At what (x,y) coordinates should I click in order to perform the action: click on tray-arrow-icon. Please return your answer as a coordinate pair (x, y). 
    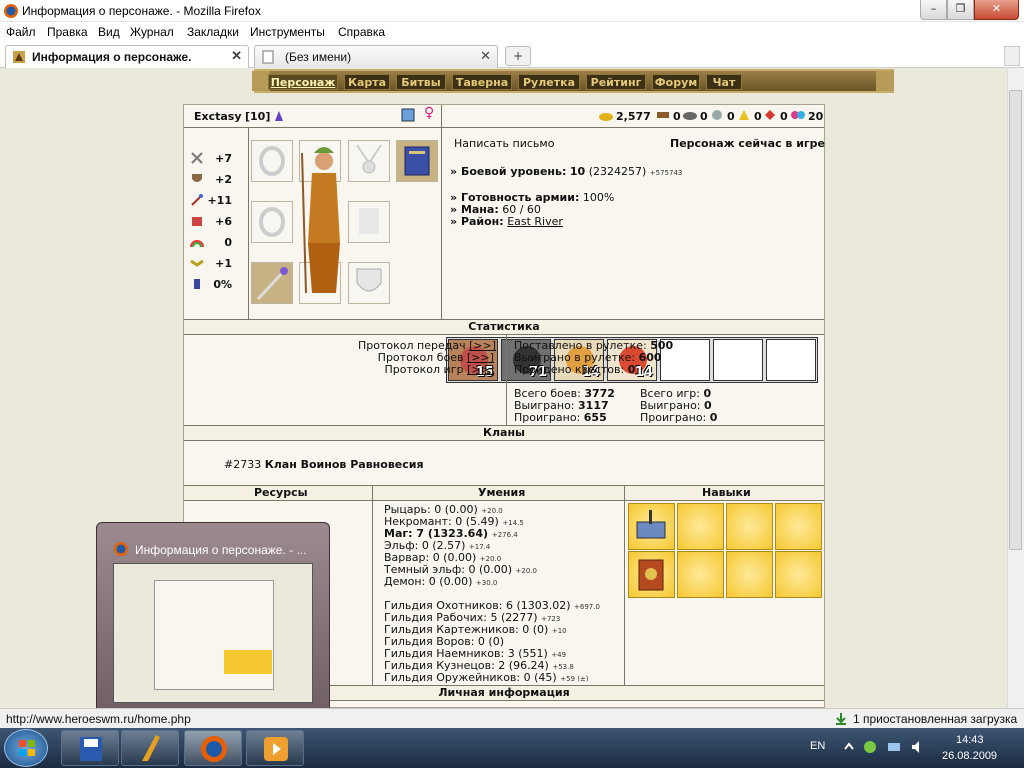
    Looking at the image, I should click on (849, 747).